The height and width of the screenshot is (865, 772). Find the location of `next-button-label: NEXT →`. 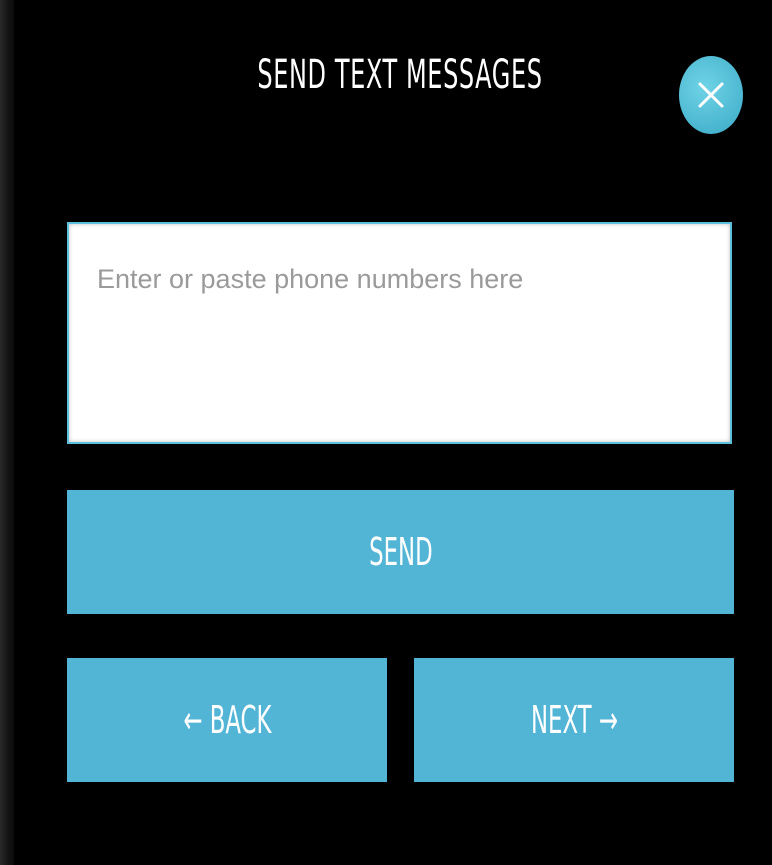

next-button-label: NEXT → is located at coordinates (574, 720).